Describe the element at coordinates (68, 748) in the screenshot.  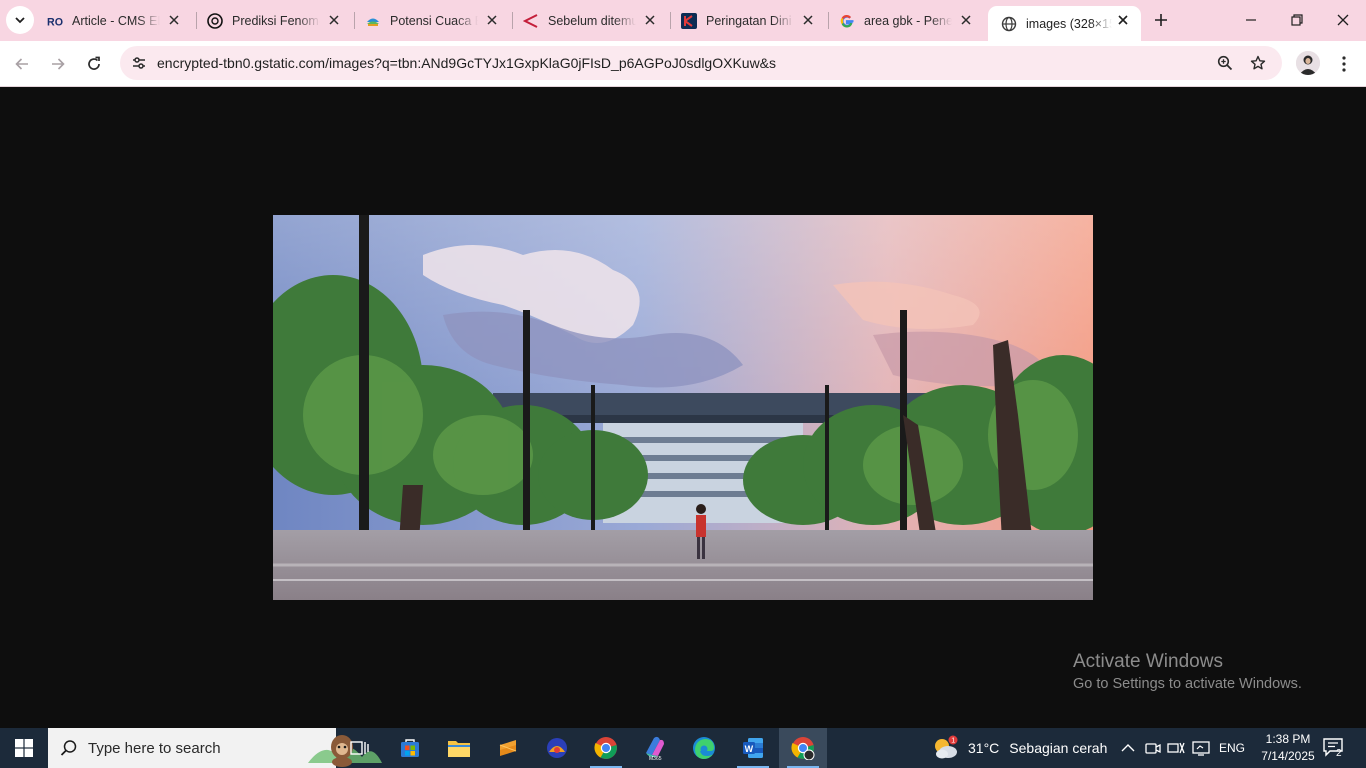
I see `search-icon` at that location.